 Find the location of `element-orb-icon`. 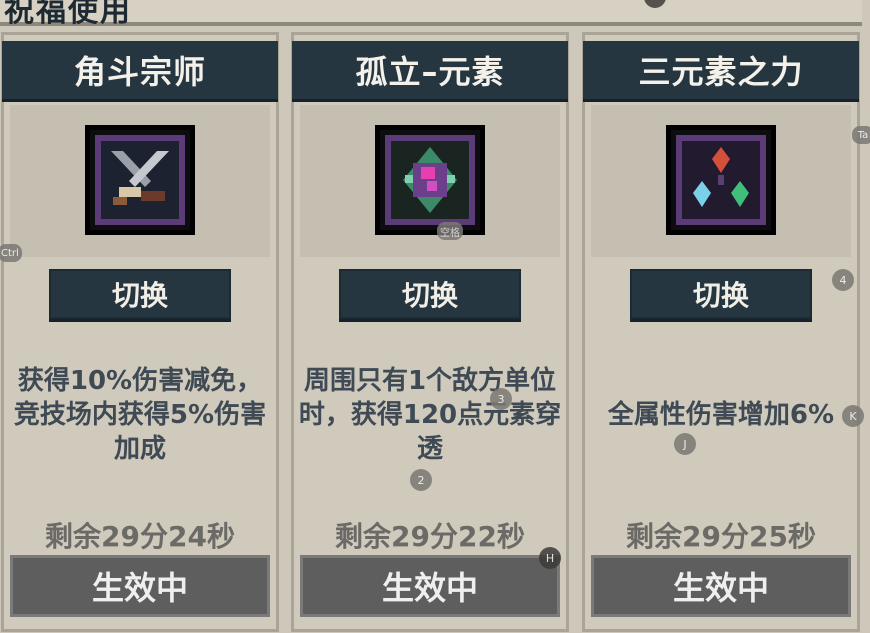

element-orb-icon is located at coordinates (430, 180).